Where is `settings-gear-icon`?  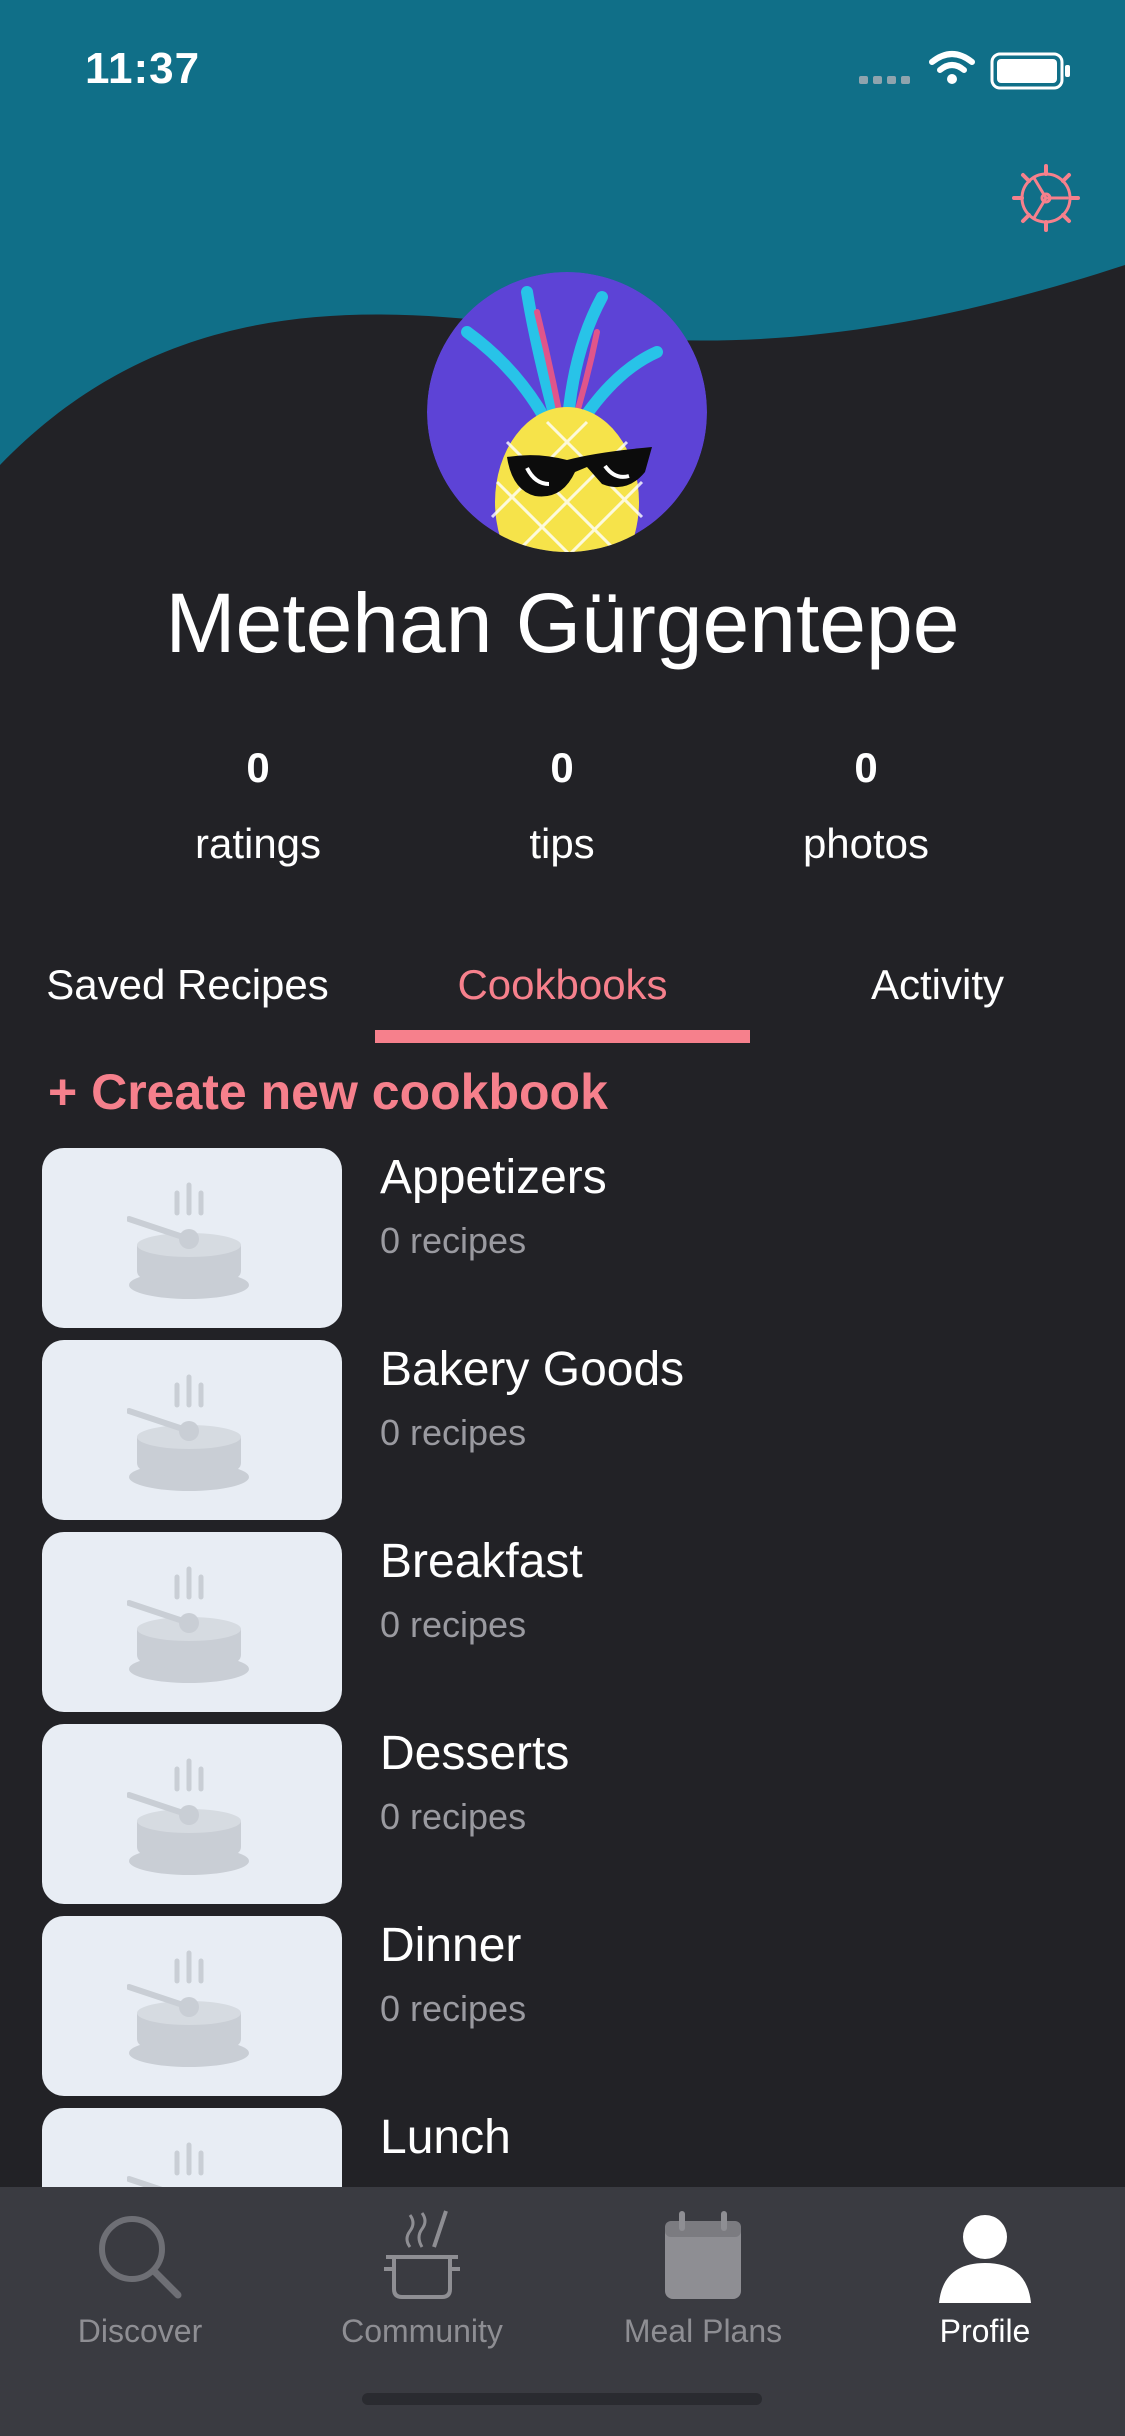
settings-gear-icon is located at coordinates (1046, 198).